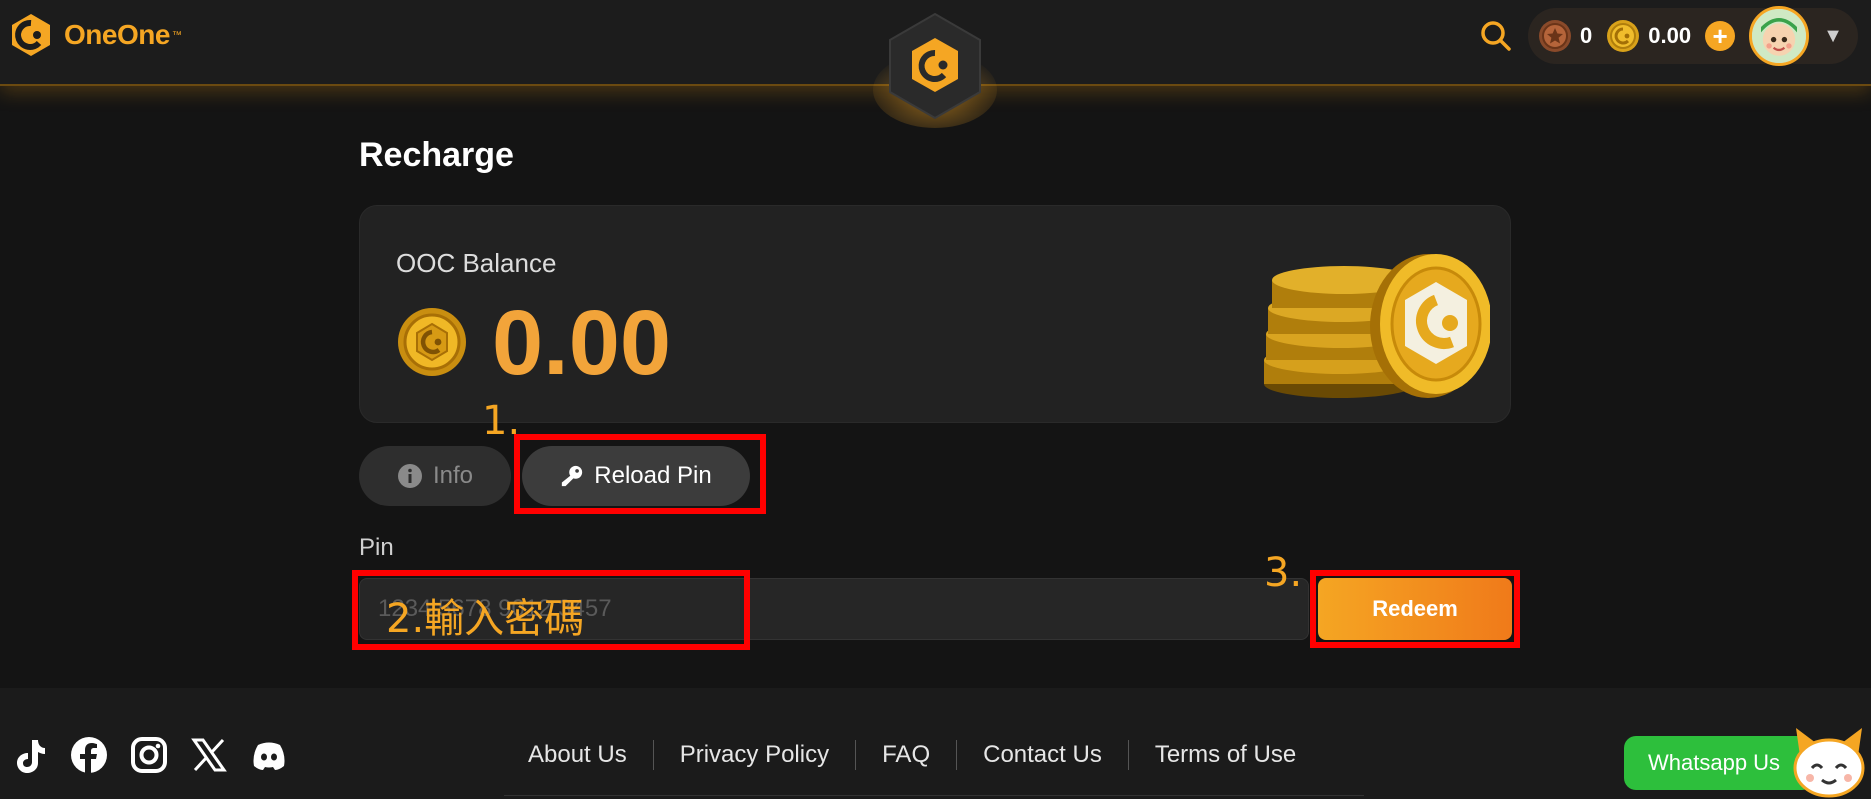 Image resolution: width=1871 pixels, height=799 pixels. What do you see at coordinates (269, 755) in the screenshot?
I see `discord-icon` at bounding box center [269, 755].